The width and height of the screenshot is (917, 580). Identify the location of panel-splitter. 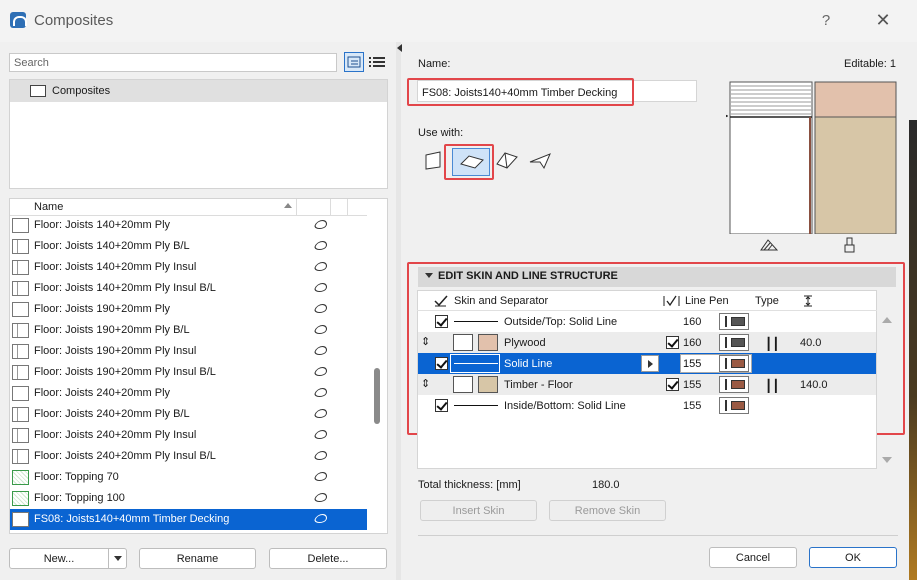
(398, 311).